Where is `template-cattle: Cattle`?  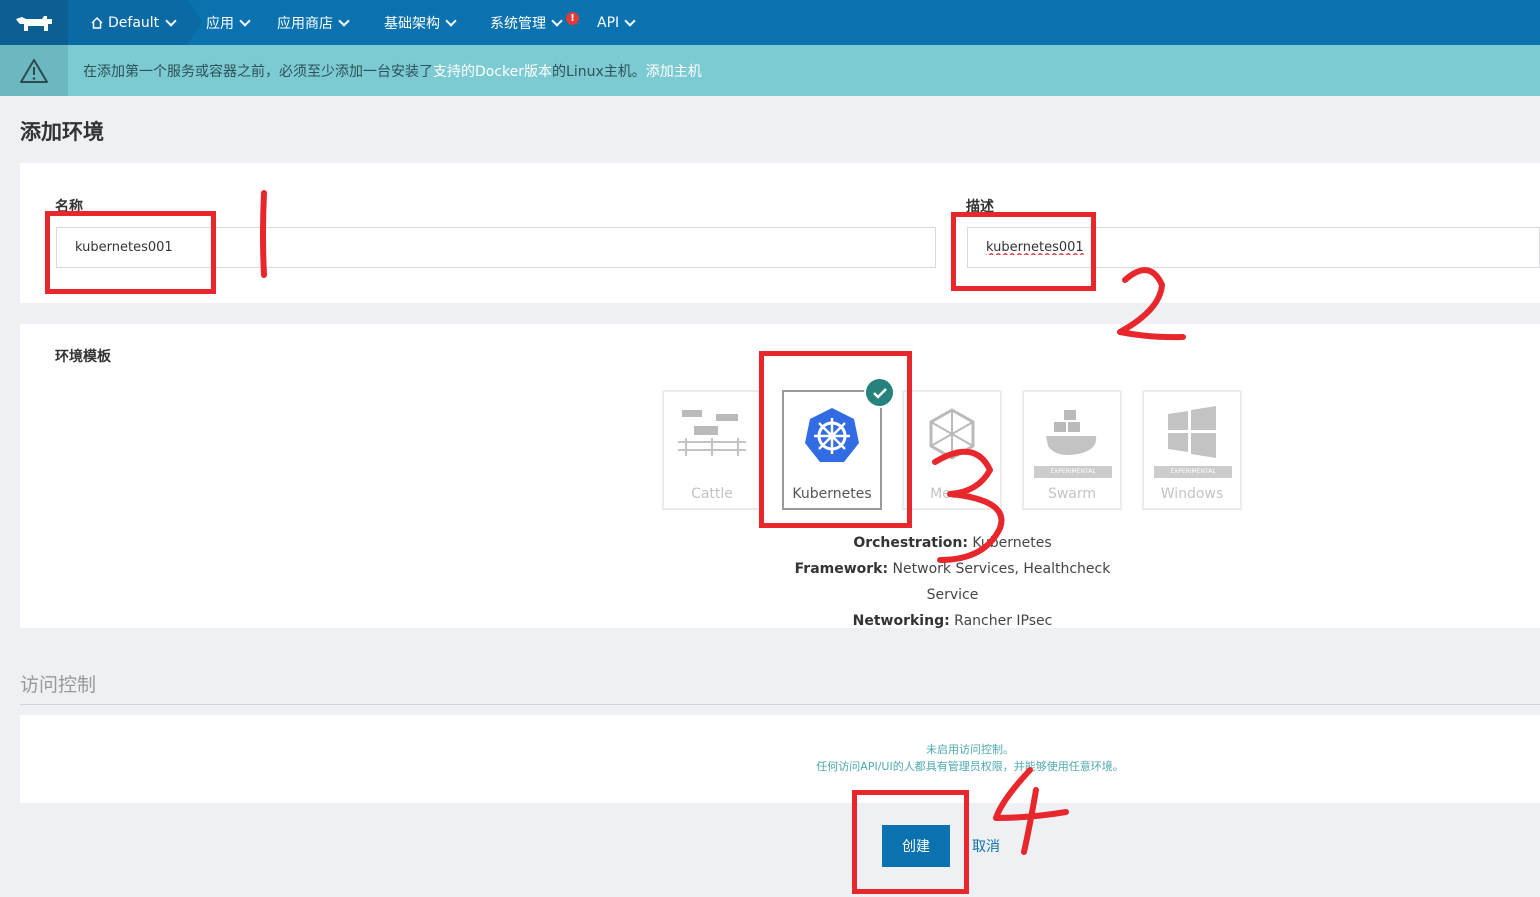 template-cattle: Cattle is located at coordinates (712, 450).